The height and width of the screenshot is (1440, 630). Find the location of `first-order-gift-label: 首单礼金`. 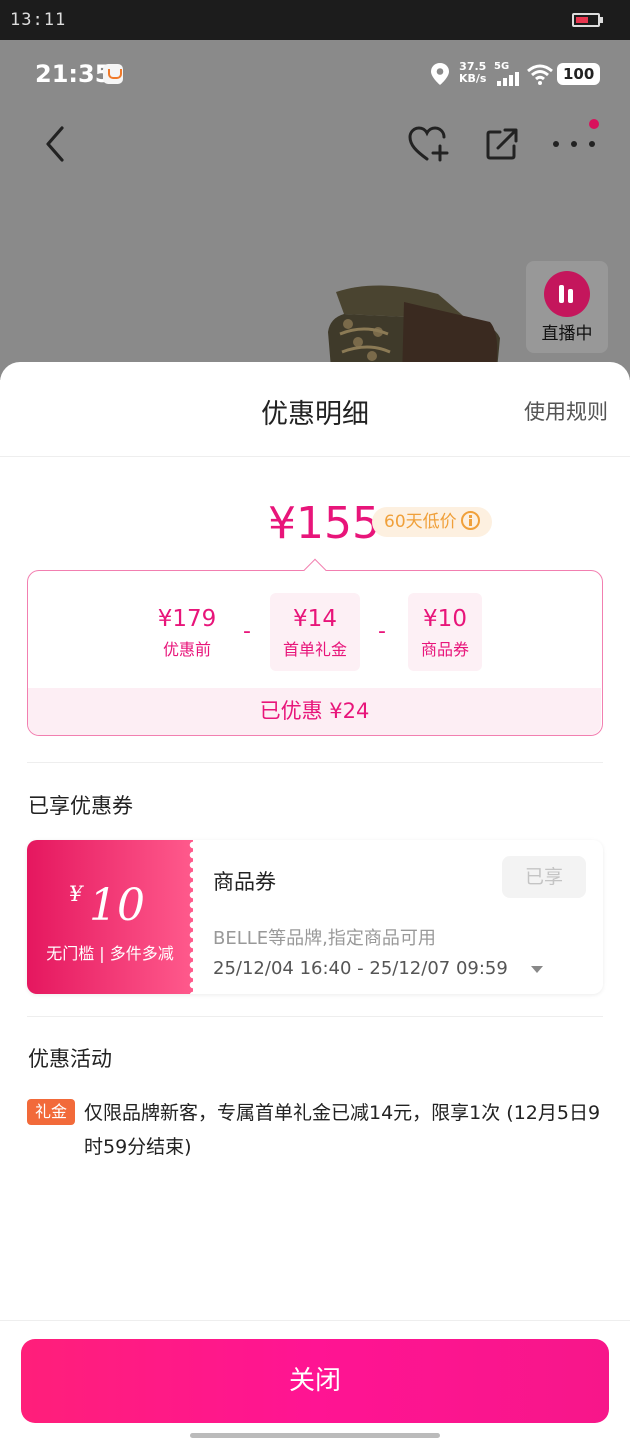

first-order-gift-label: 首单礼金 is located at coordinates (314, 649).